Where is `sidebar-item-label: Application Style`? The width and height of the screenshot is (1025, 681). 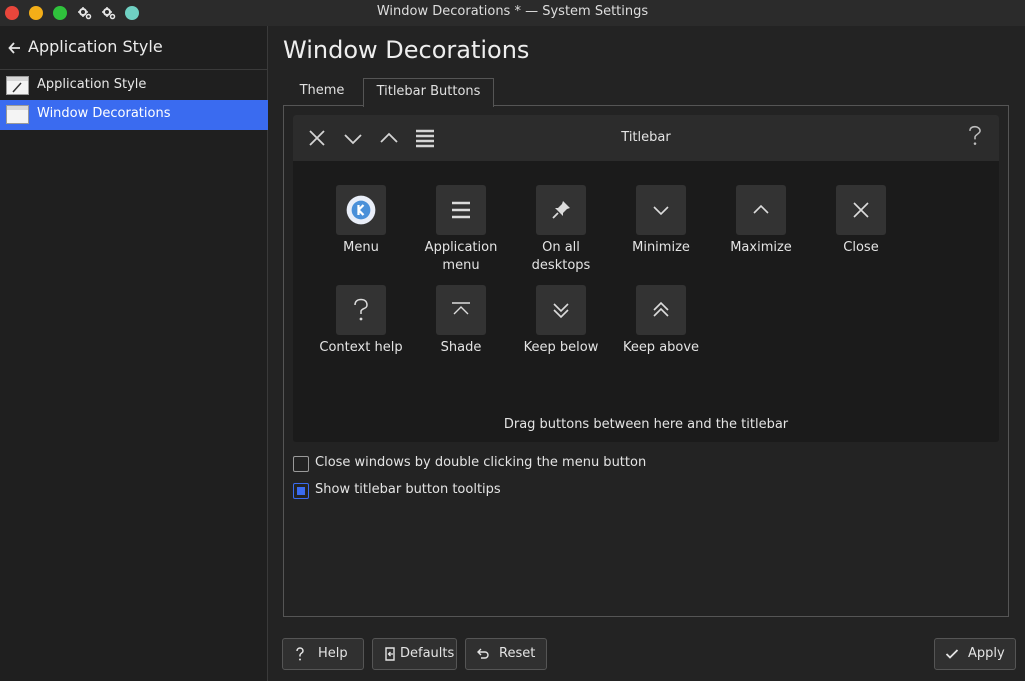 sidebar-item-label: Application Style is located at coordinates (92, 84).